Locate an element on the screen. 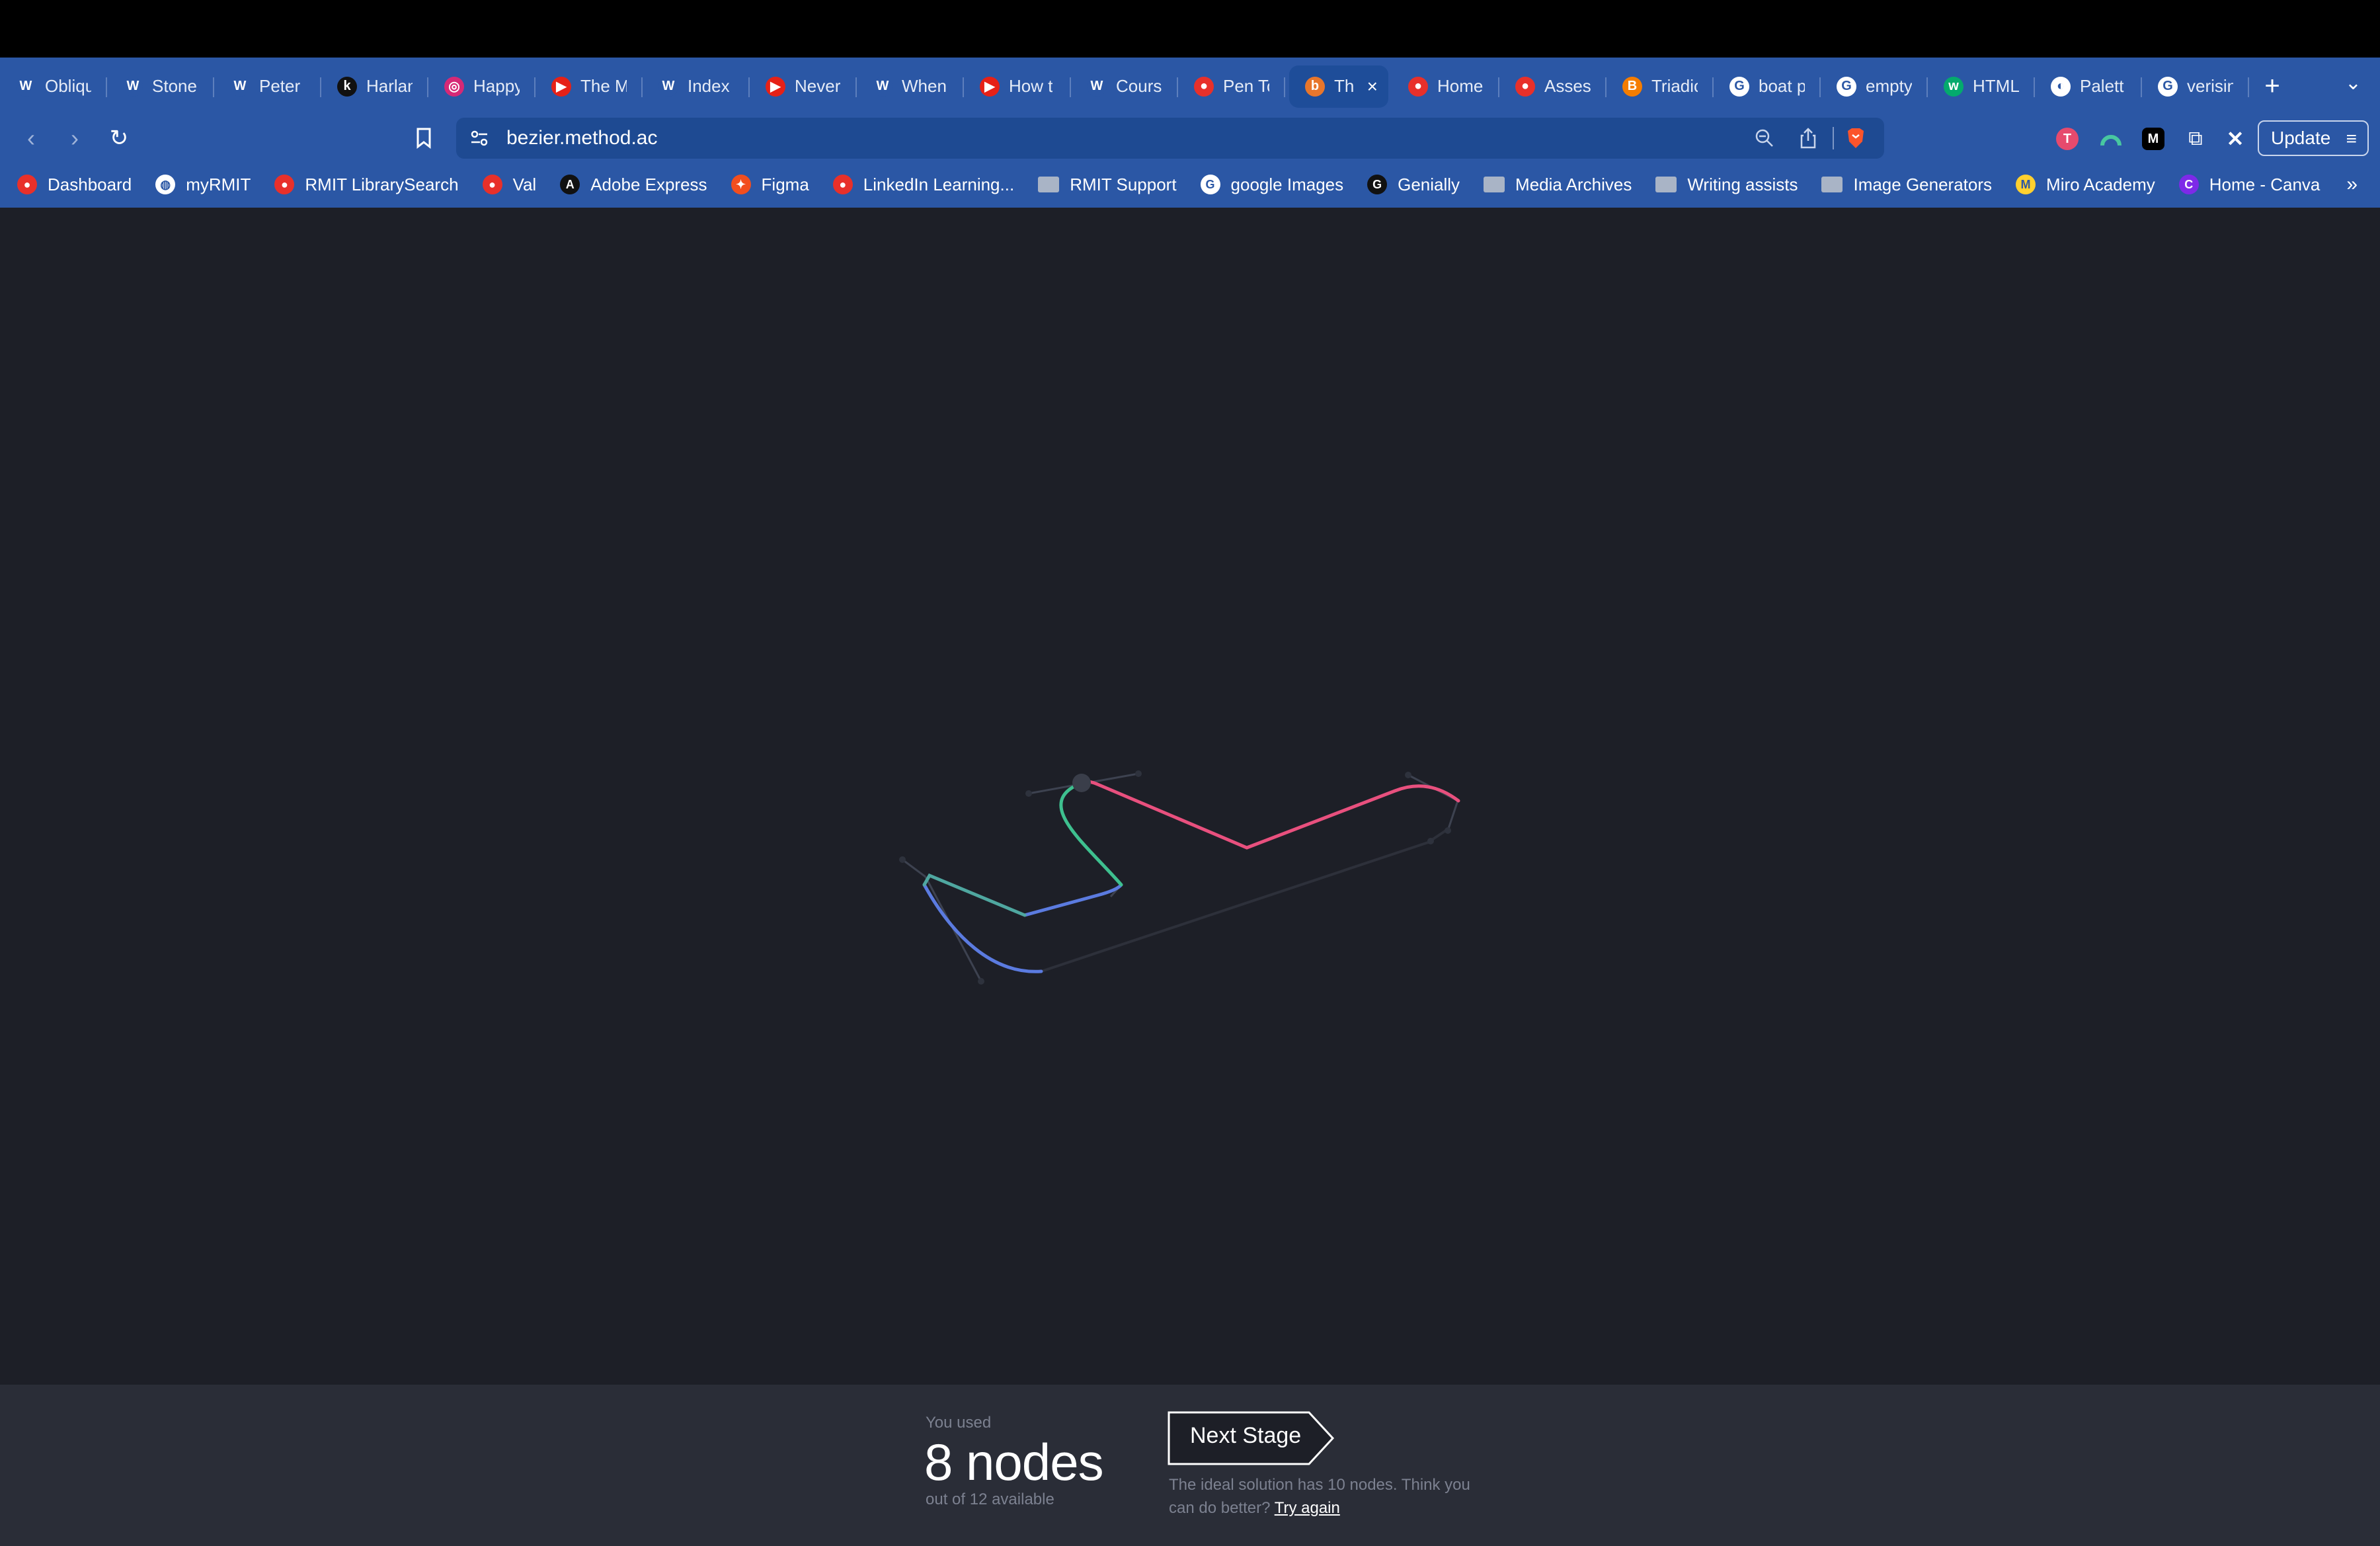  bookmark-item: ● Dashboard is located at coordinates (74, 185).